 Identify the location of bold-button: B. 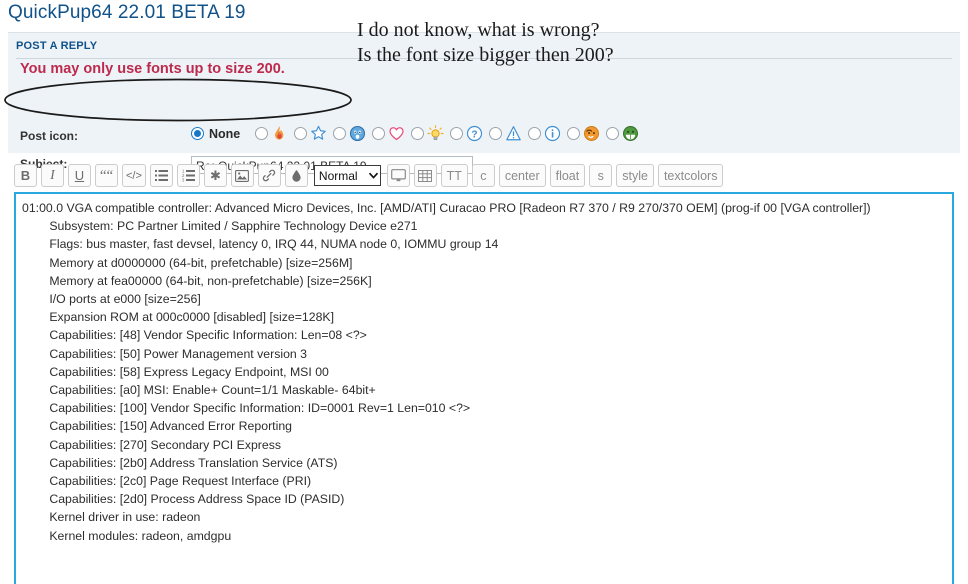
(25, 175).